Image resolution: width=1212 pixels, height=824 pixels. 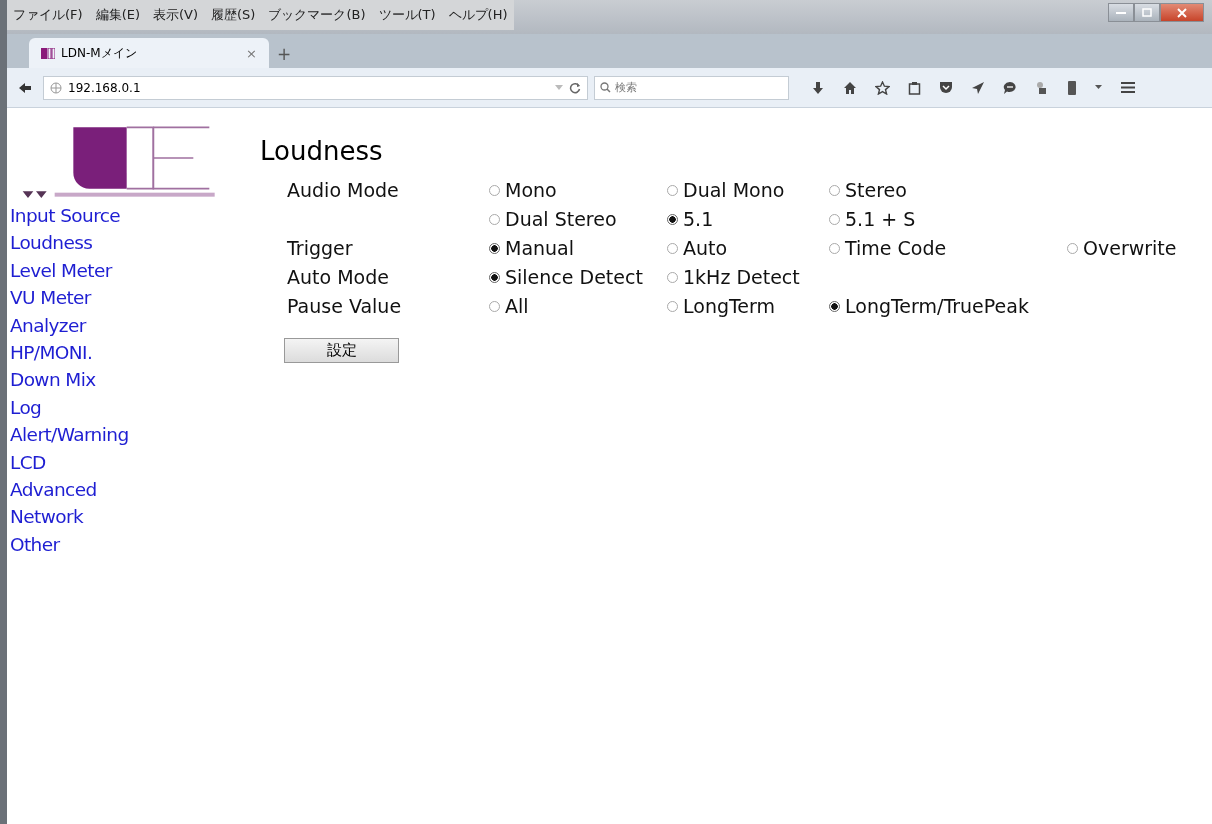 What do you see at coordinates (251, 53) in the screenshot?
I see `tab-close-button: ×` at bounding box center [251, 53].